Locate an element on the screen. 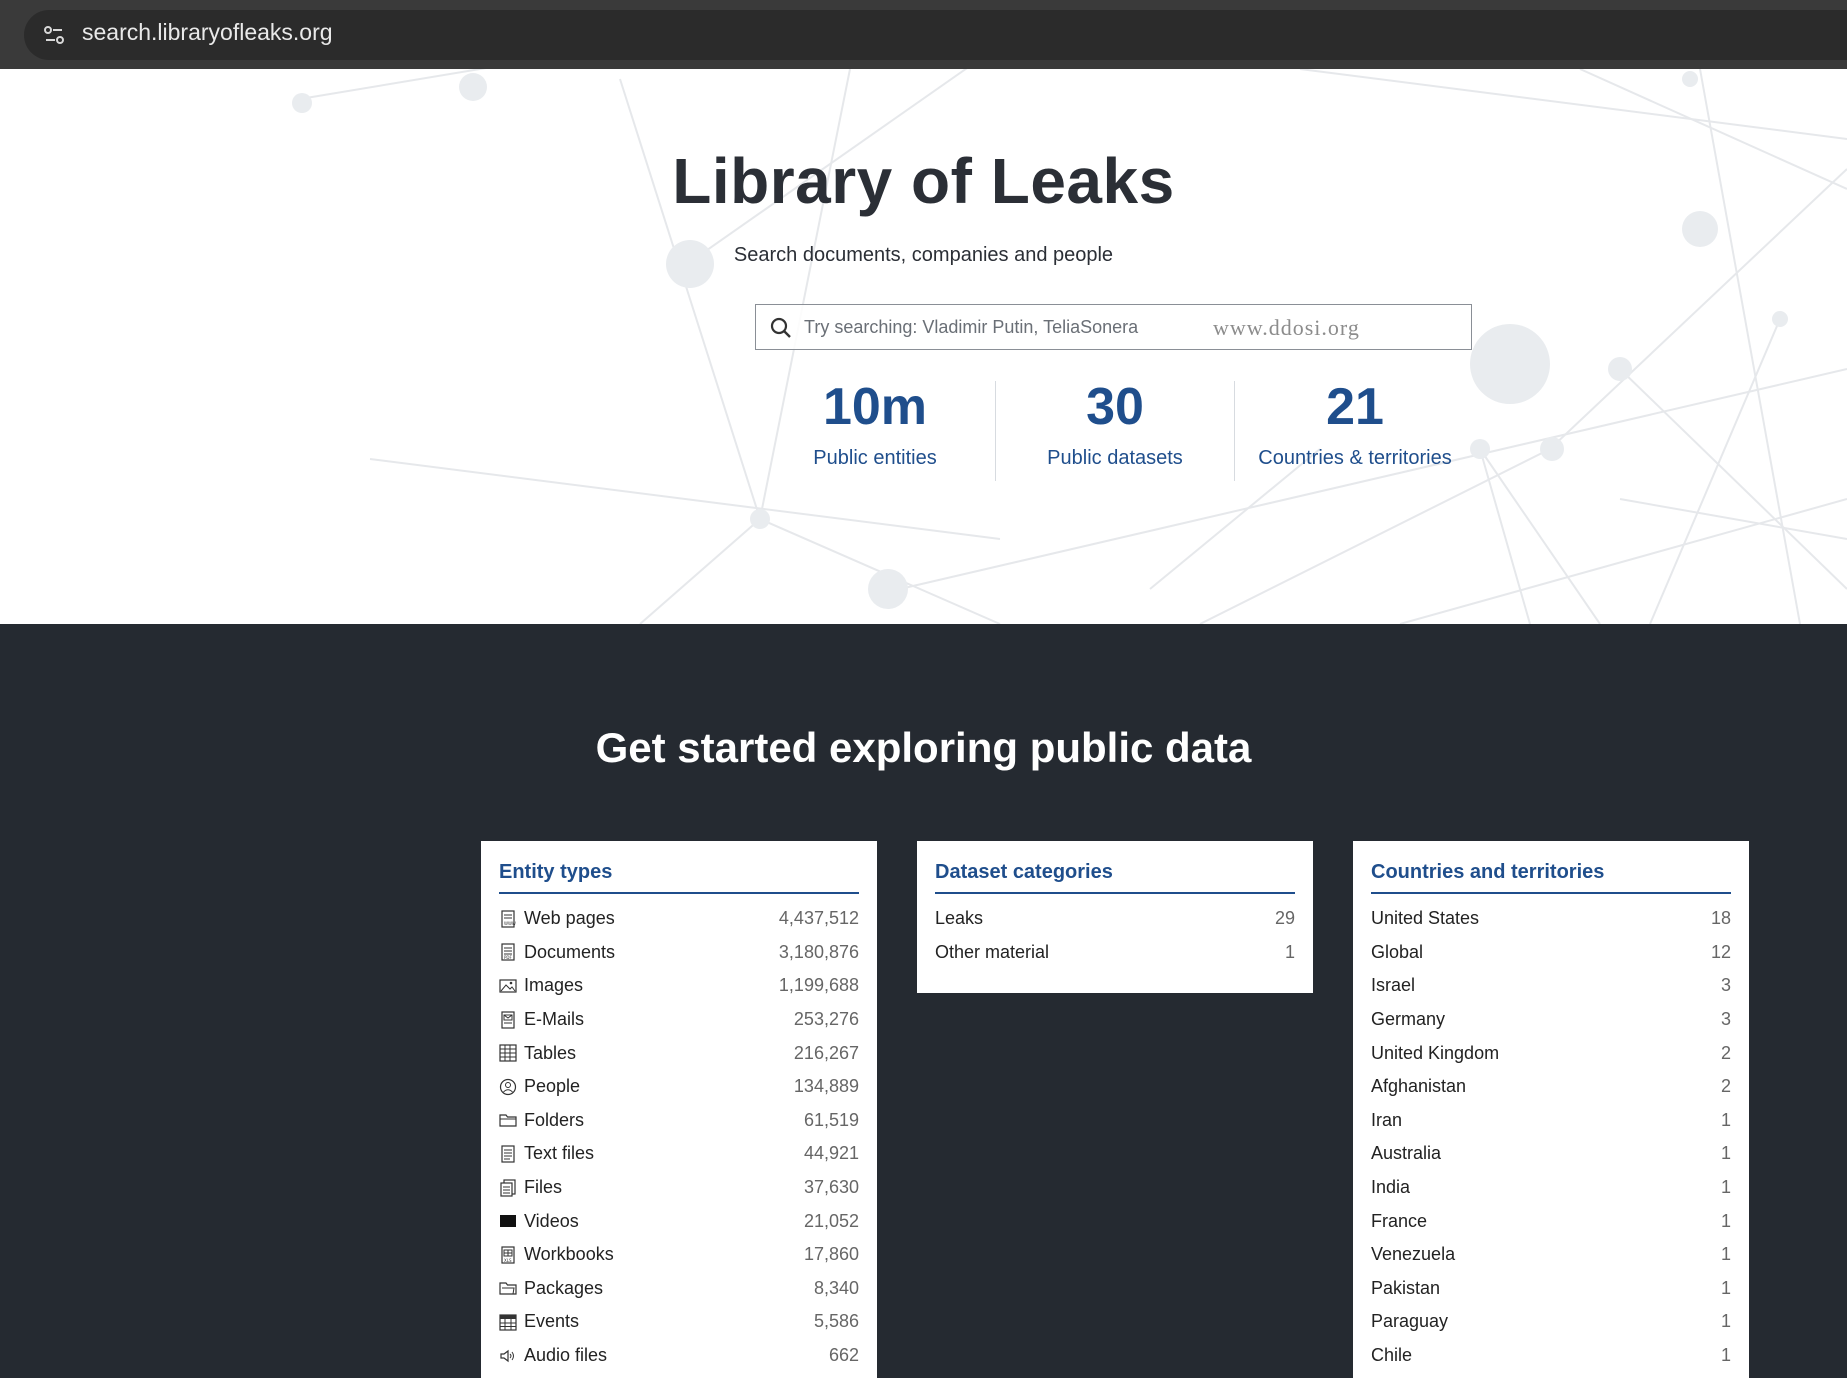 Image resolution: width=1847 pixels, height=1378 pixels. page-subtitle: Search documents, companies and people is located at coordinates (923, 255).